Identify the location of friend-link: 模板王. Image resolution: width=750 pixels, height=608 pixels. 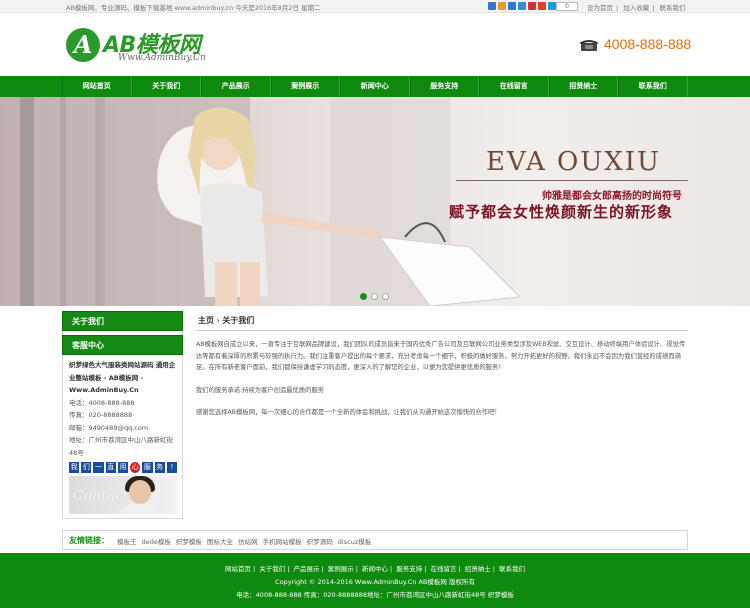
(127, 542).